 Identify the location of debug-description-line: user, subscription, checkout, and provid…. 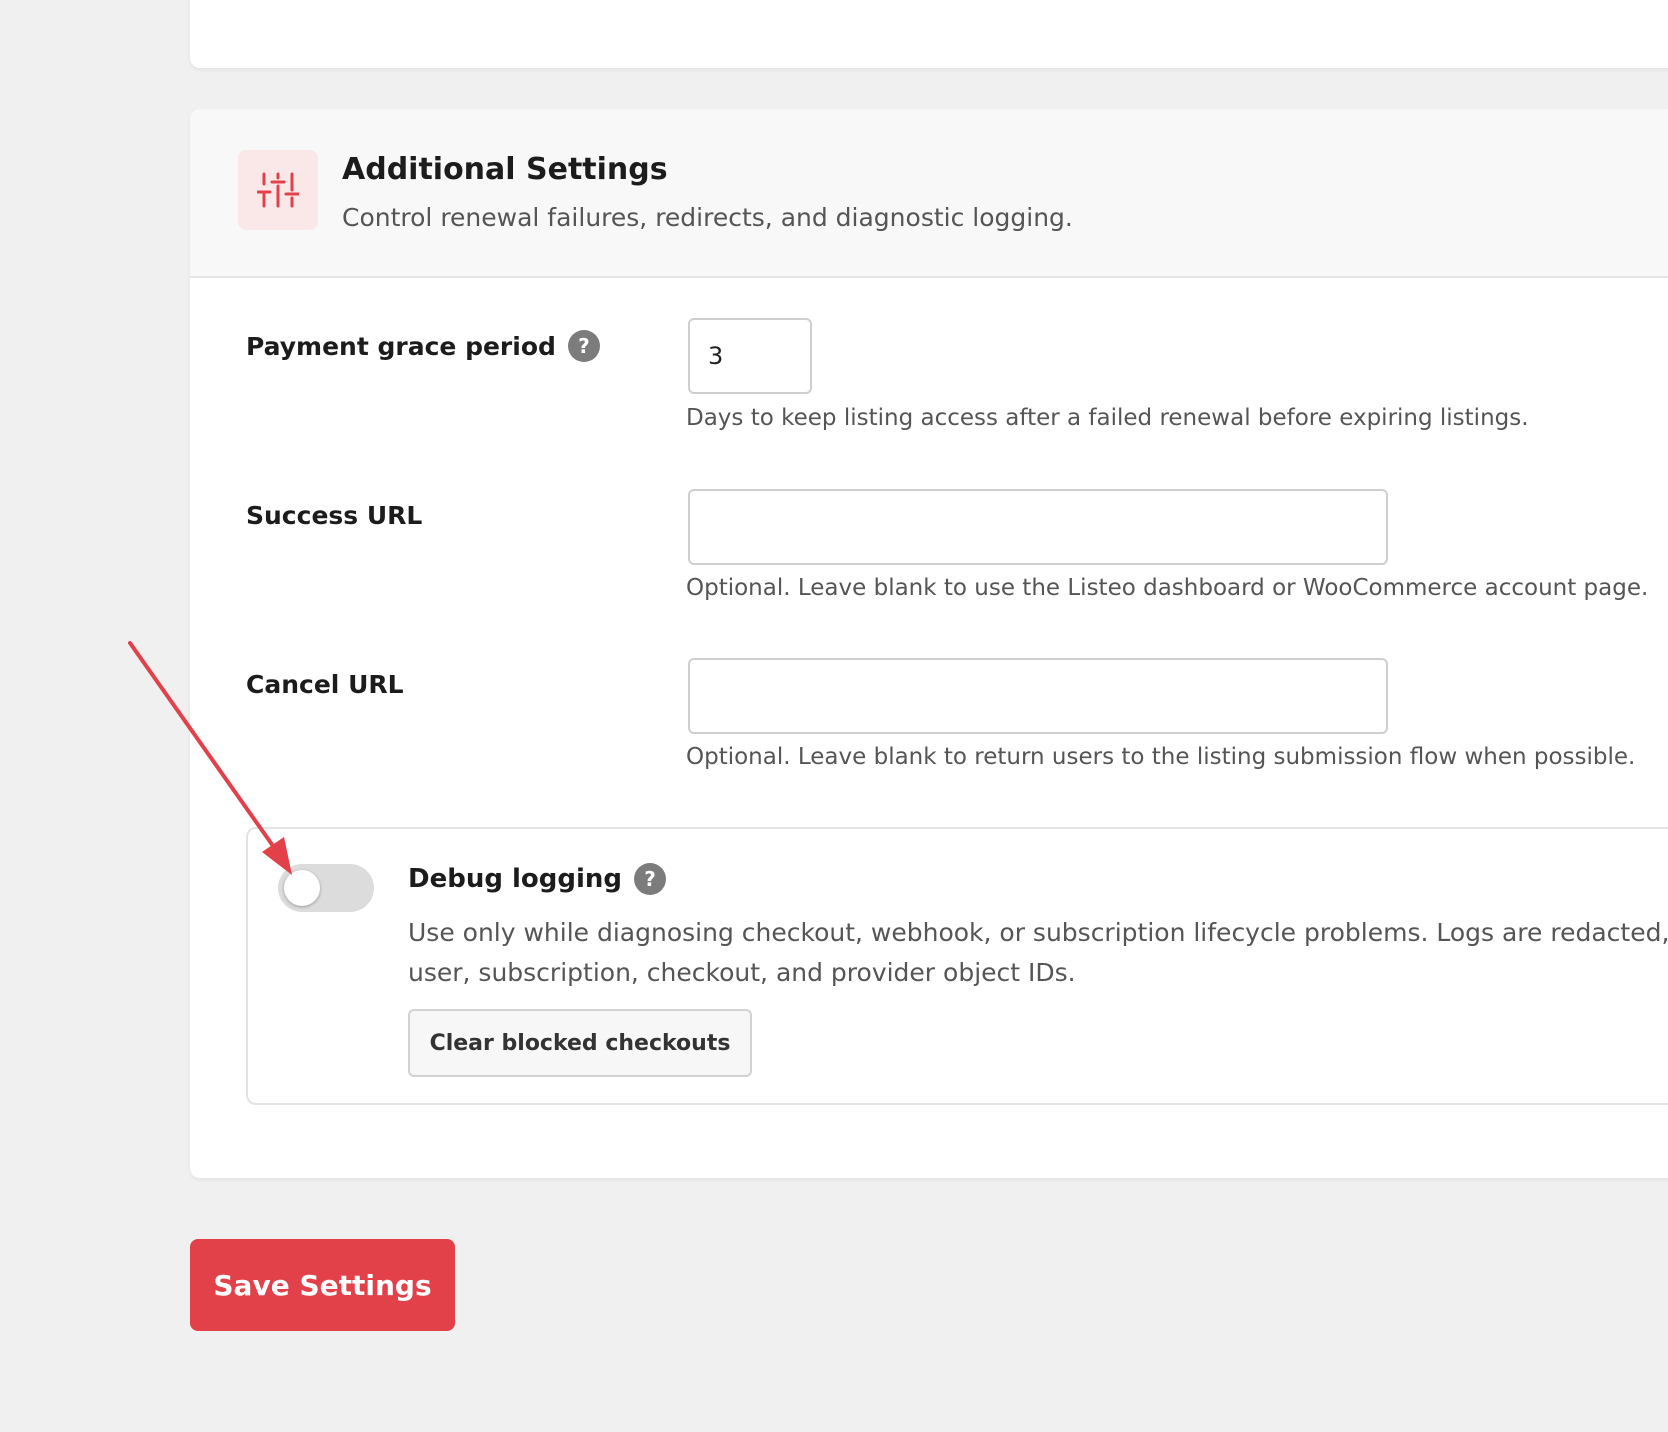
(742, 972).